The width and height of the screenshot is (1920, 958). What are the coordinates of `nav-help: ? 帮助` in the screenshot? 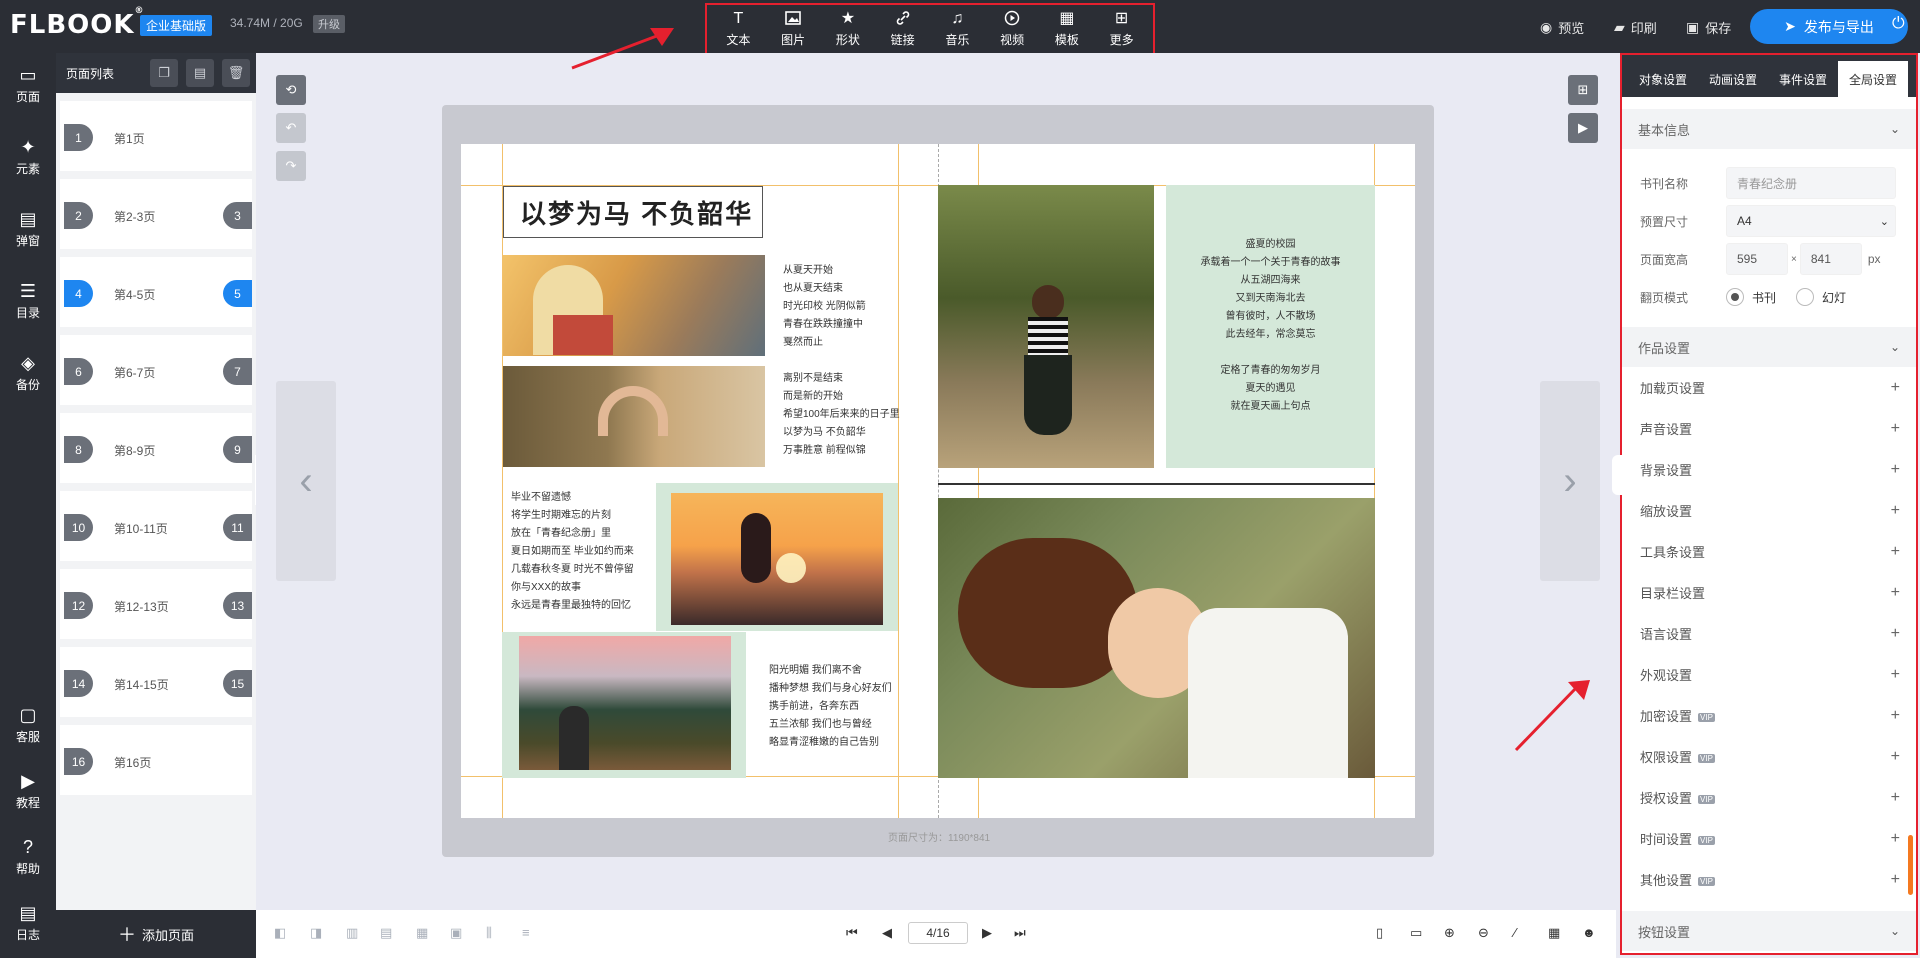 It's located at (28, 857).